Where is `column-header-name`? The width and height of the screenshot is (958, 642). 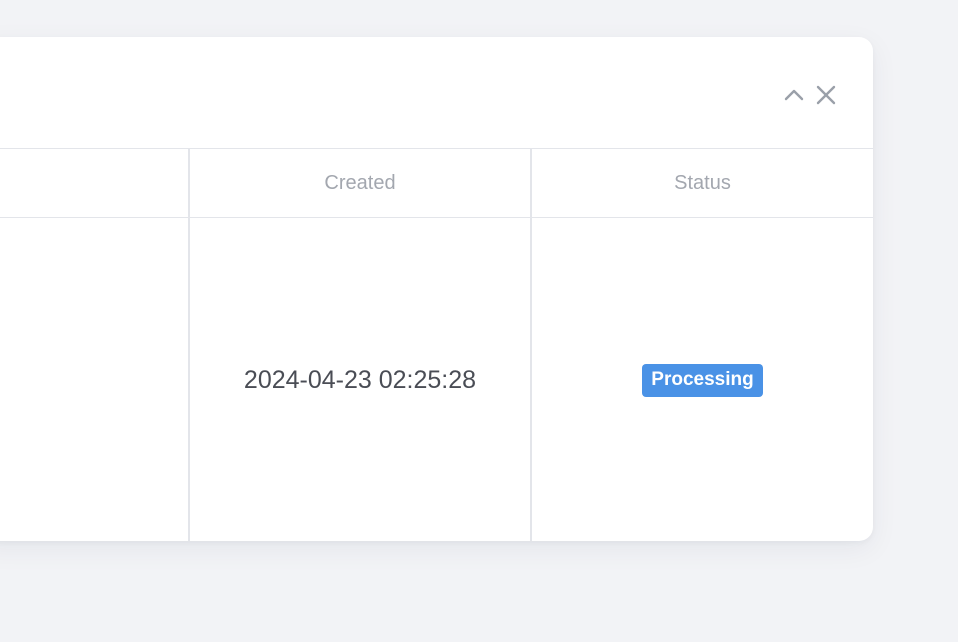
column-header-name is located at coordinates (94, 183).